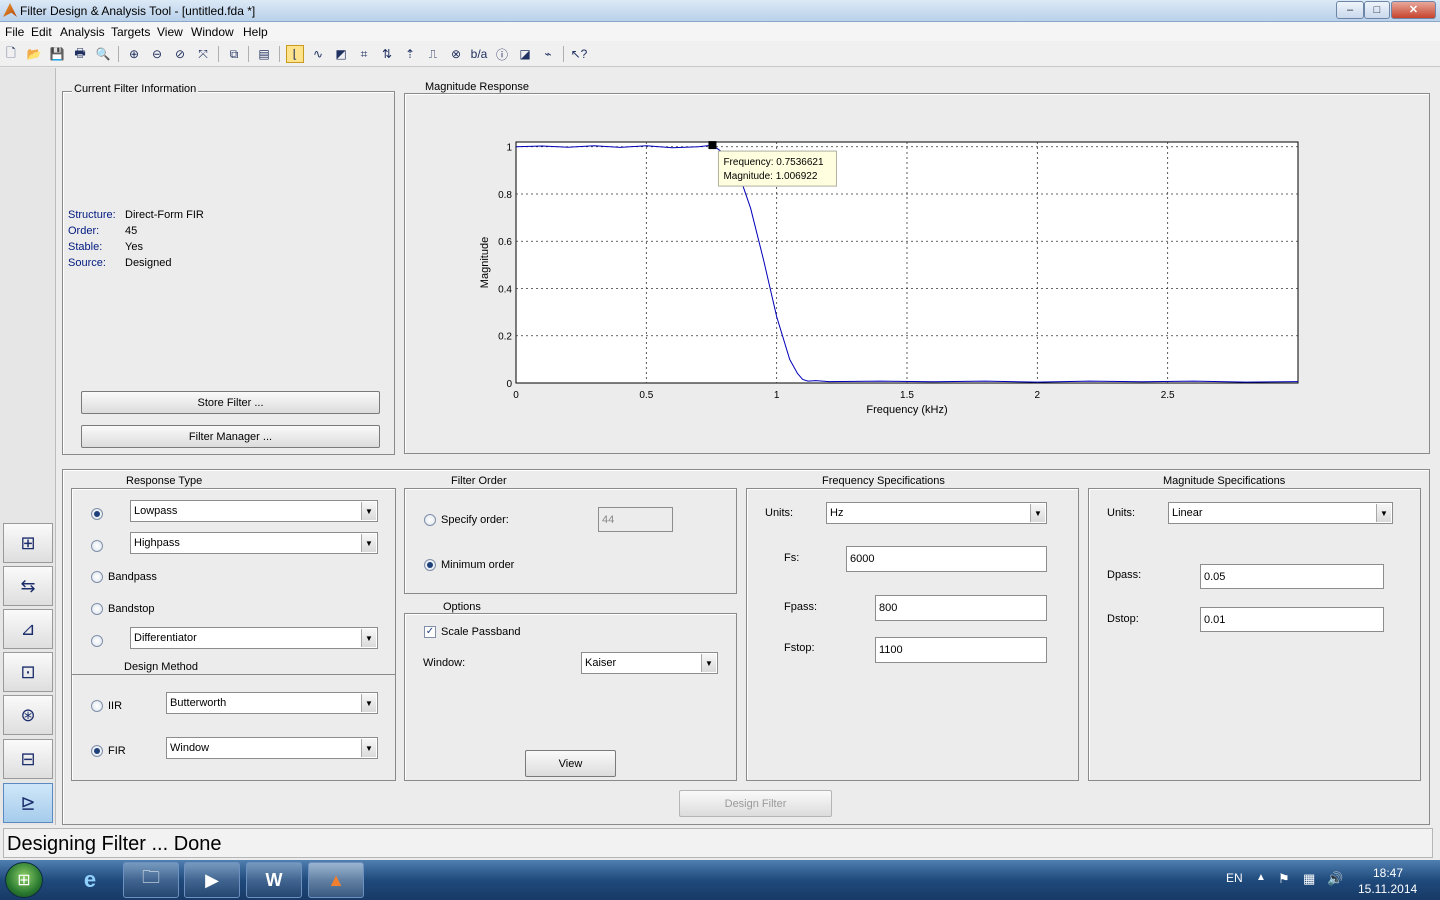  Describe the element at coordinates (755, 803) in the screenshot. I see `design-filter-button: Design Filter` at that location.